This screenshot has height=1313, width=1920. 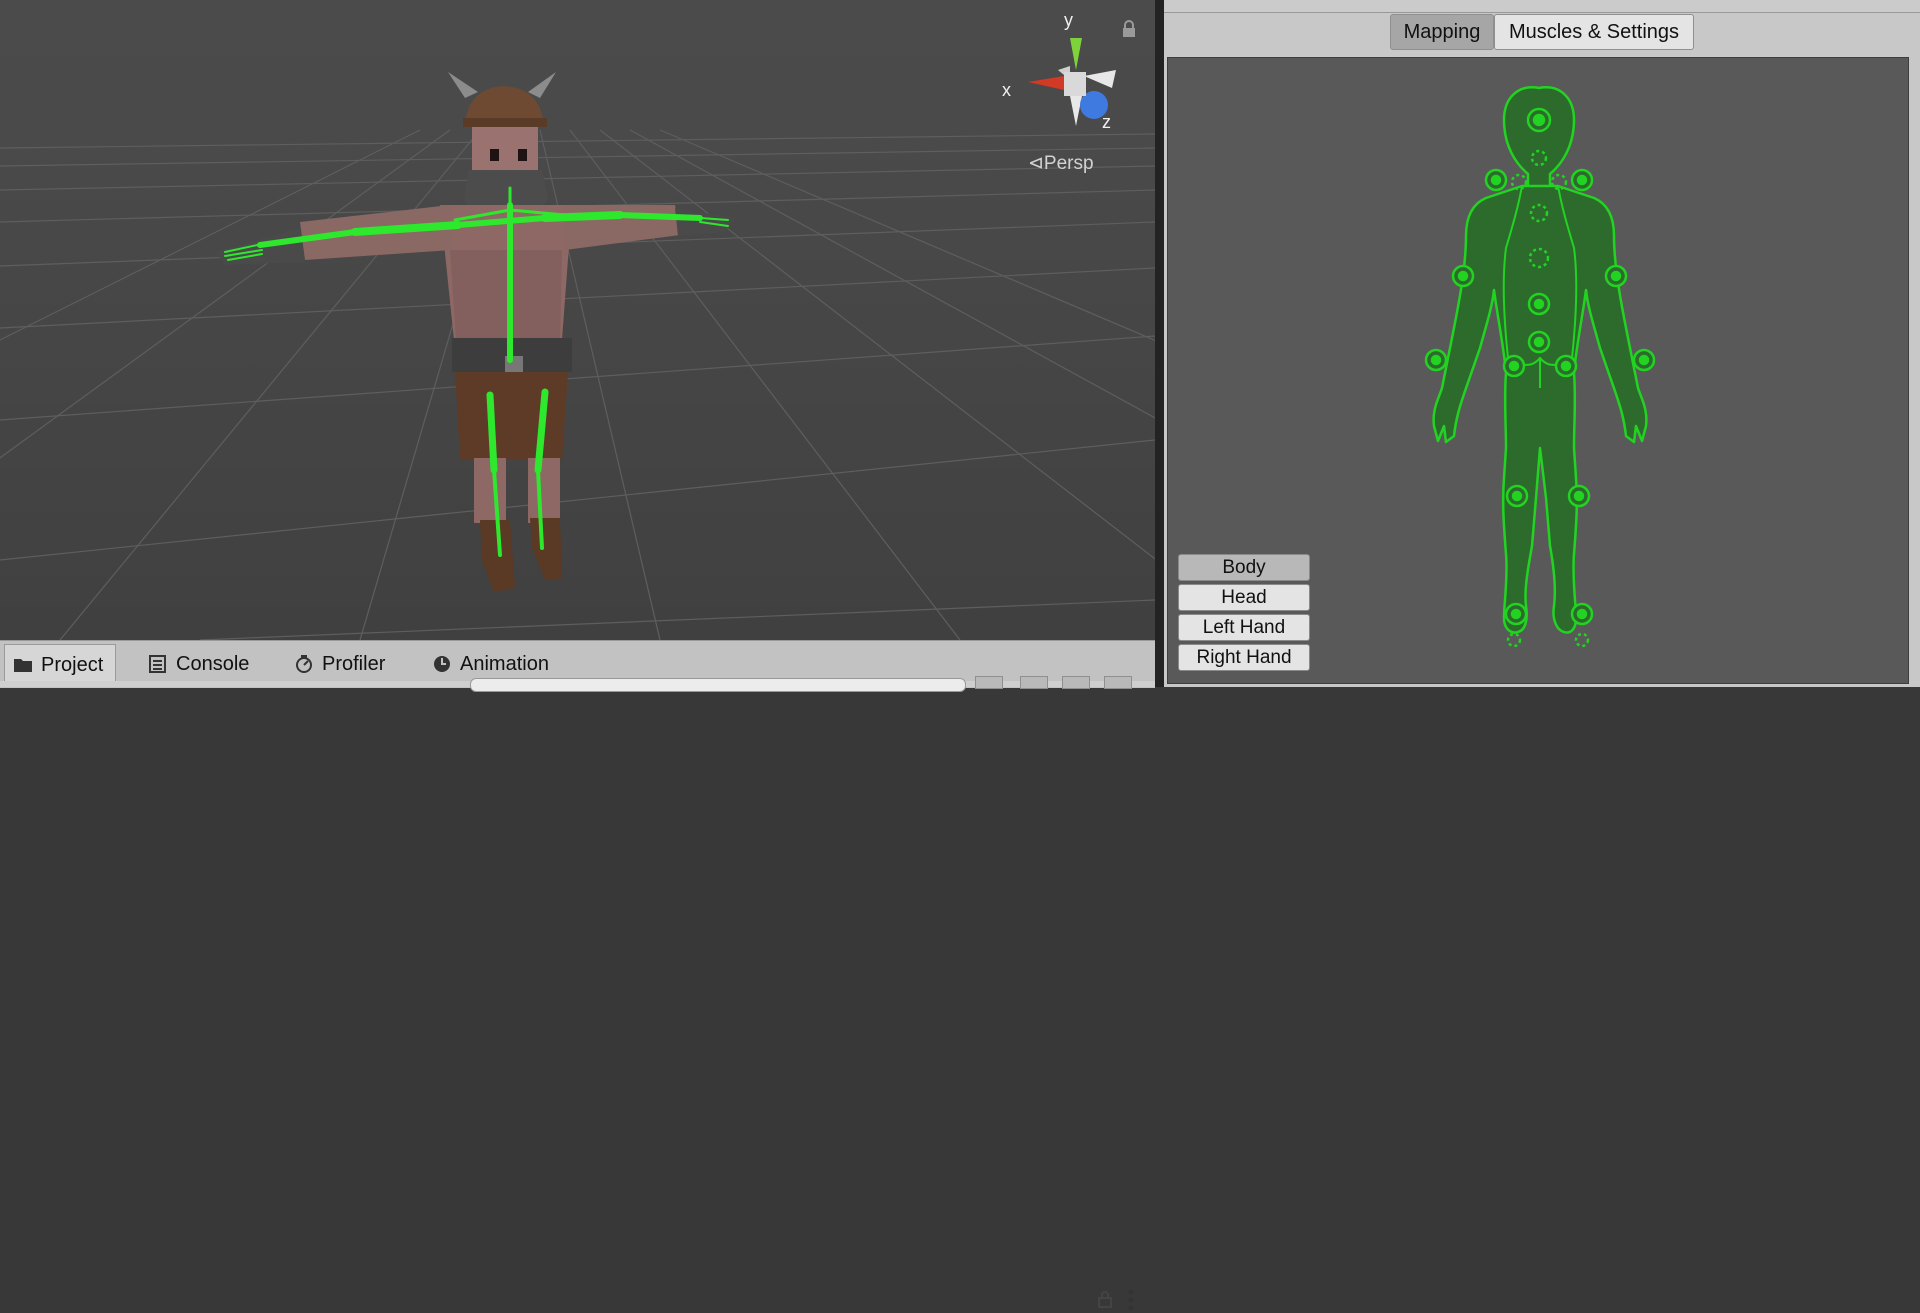 What do you see at coordinates (1159, 343) in the screenshot?
I see `panel-divider` at bounding box center [1159, 343].